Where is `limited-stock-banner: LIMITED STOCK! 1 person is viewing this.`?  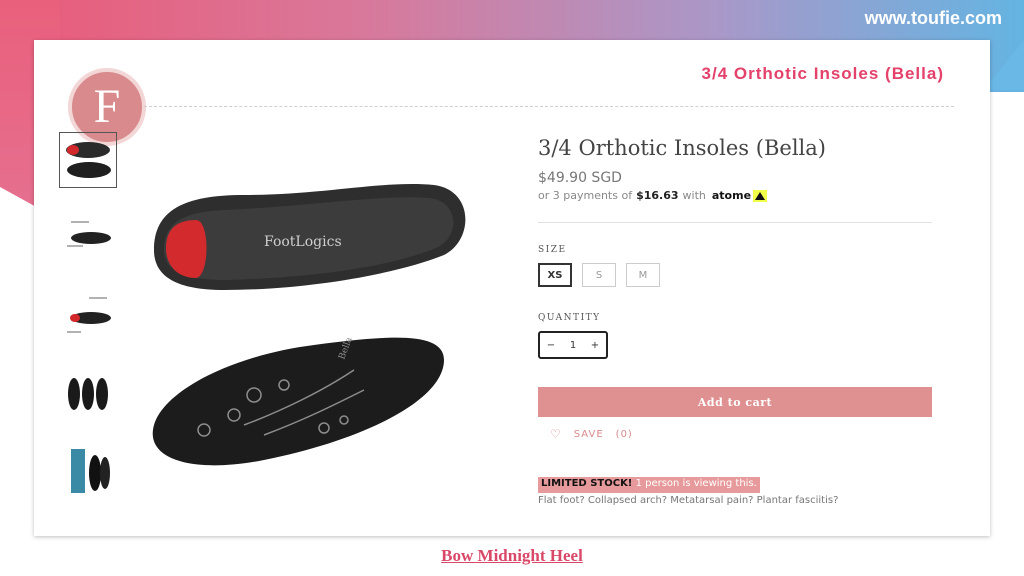 limited-stock-banner: LIMITED STOCK! 1 person is viewing this. is located at coordinates (649, 485).